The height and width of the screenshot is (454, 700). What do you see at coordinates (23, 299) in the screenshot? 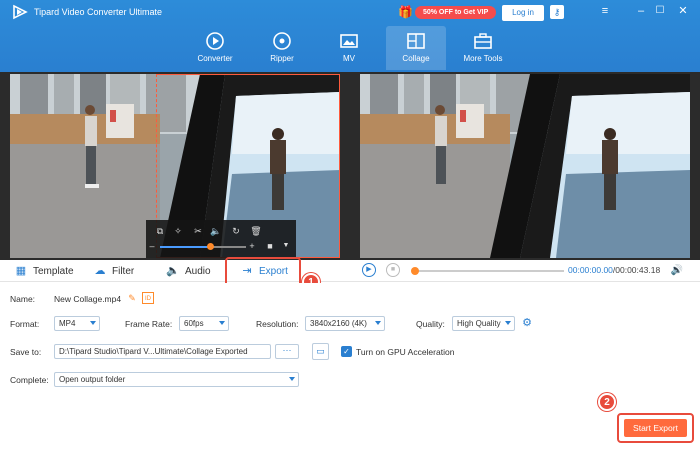
I see `name-label: Name:` at bounding box center [23, 299].